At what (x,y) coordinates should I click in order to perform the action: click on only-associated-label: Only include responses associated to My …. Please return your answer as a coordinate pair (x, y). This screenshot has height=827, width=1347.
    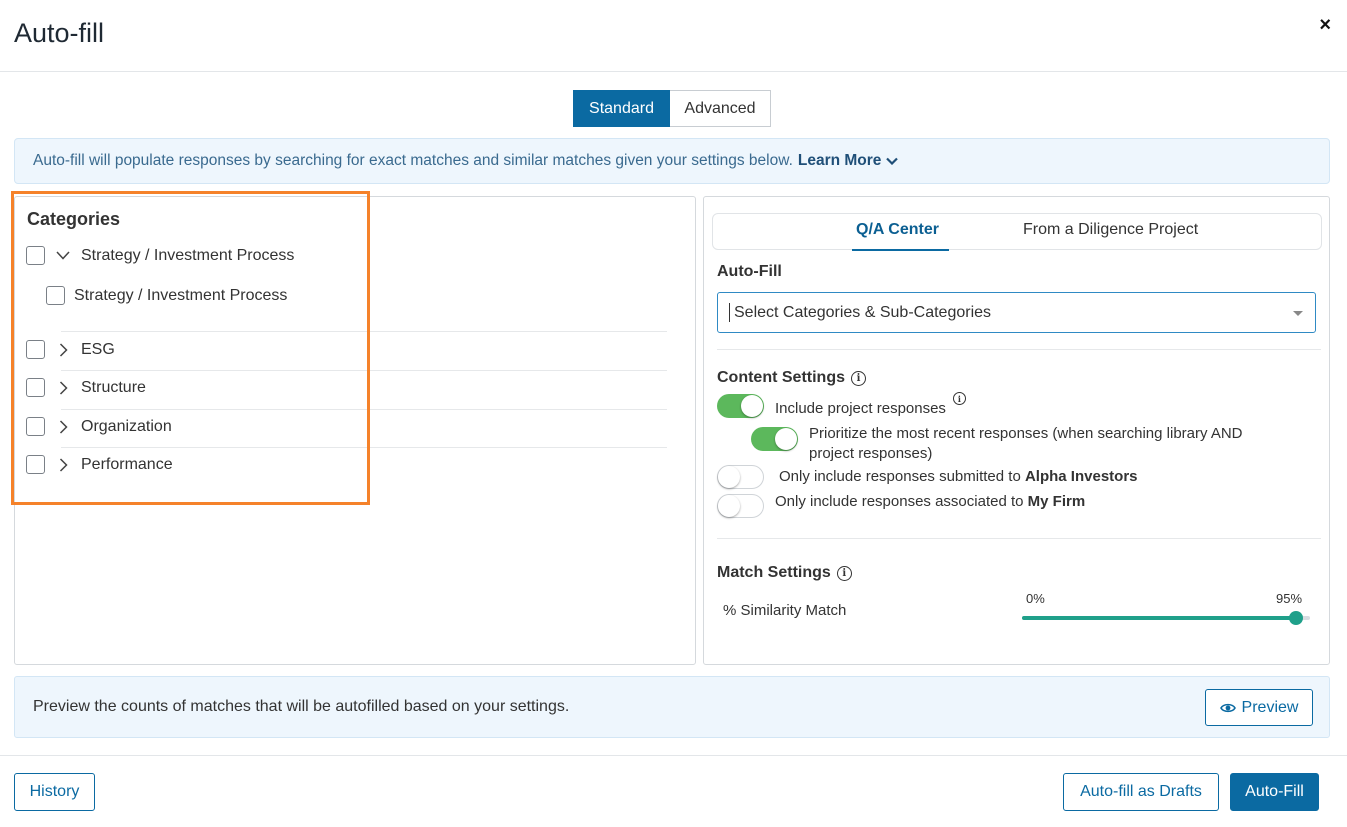
    Looking at the image, I should click on (930, 502).